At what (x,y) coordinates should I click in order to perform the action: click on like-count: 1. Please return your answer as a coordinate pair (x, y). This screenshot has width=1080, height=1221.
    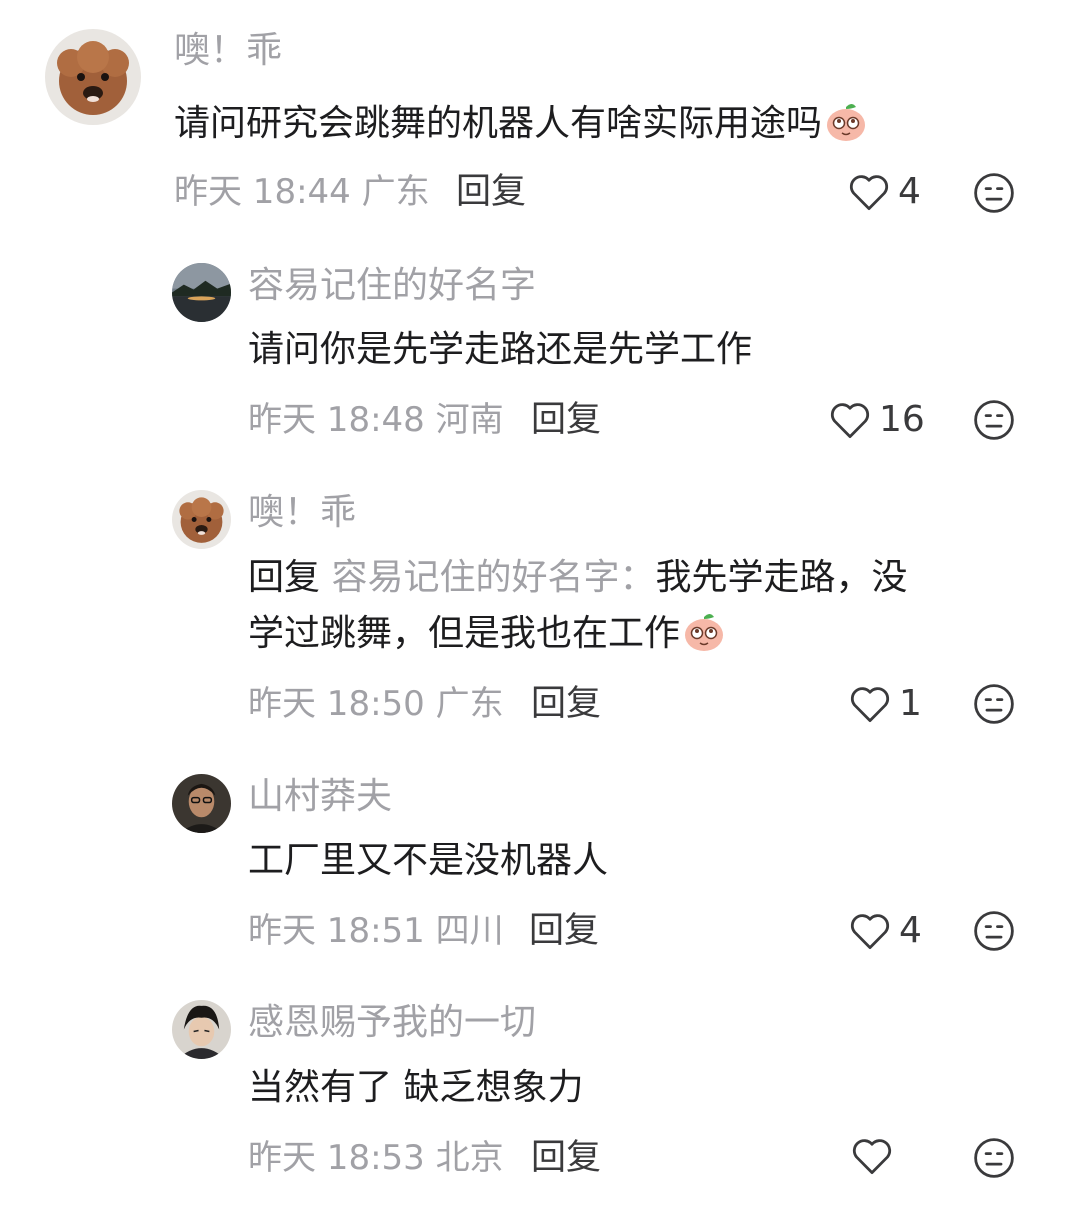
    Looking at the image, I should click on (910, 703).